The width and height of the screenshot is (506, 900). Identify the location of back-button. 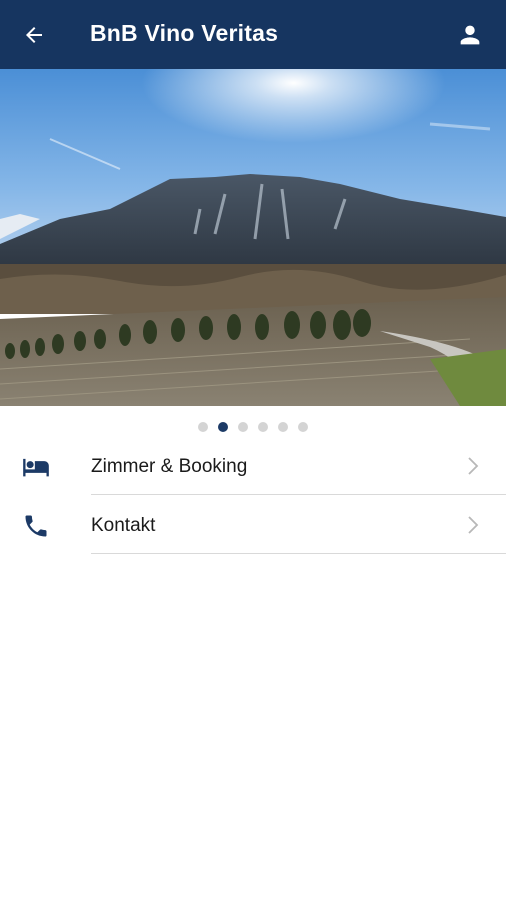
(34, 35).